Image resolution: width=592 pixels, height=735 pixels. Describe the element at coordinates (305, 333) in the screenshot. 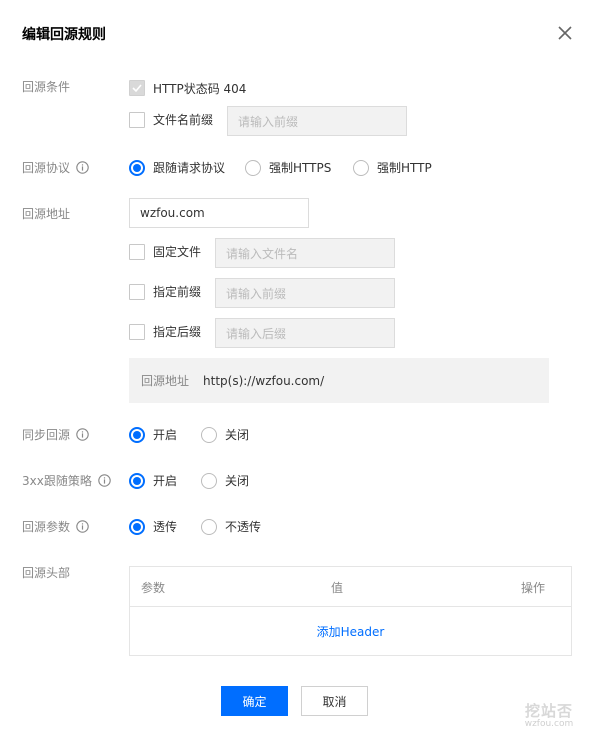

I see `suffix-input: 请输入后缀` at that location.